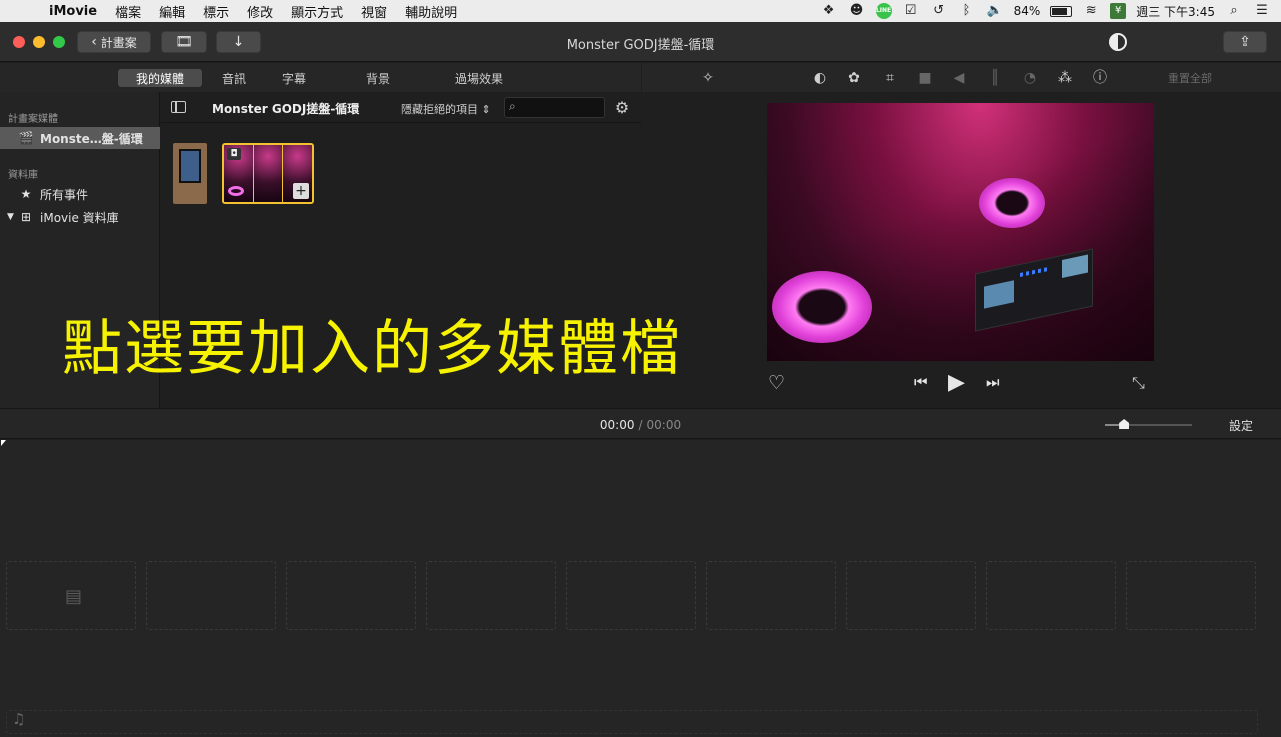 The image size is (1281, 737). I want to click on clip-thumbnail, so click(190, 166).